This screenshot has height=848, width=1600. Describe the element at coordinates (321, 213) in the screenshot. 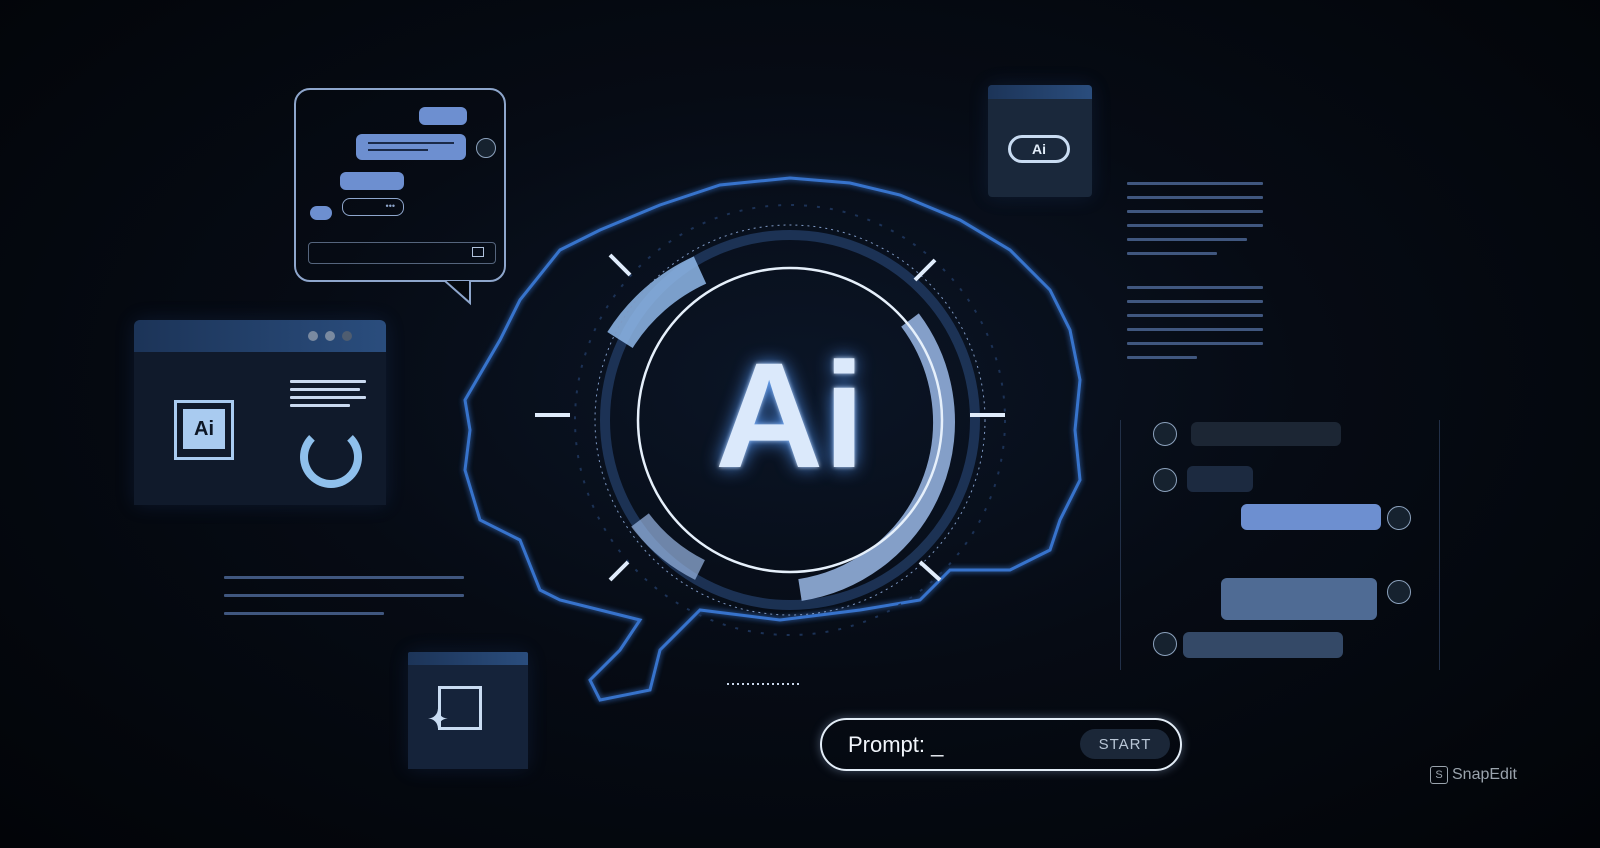

I see `robot-icon` at that location.